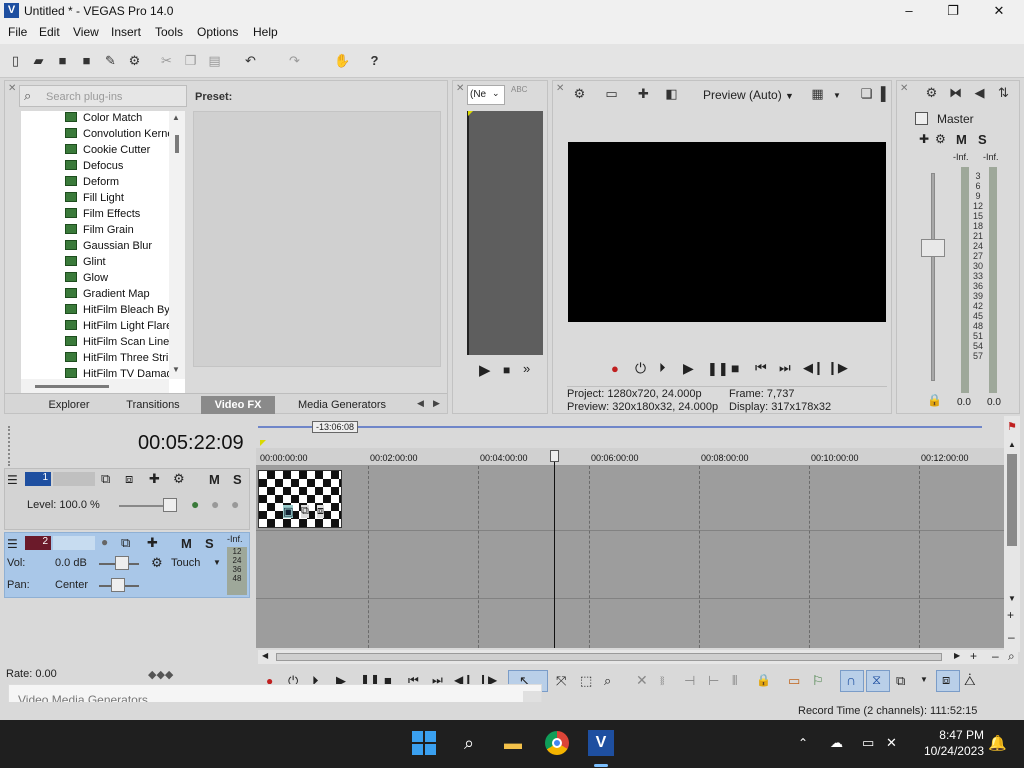  Describe the element at coordinates (214, 60) in the screenshot. I see `paste-icon: ▤` at that location.